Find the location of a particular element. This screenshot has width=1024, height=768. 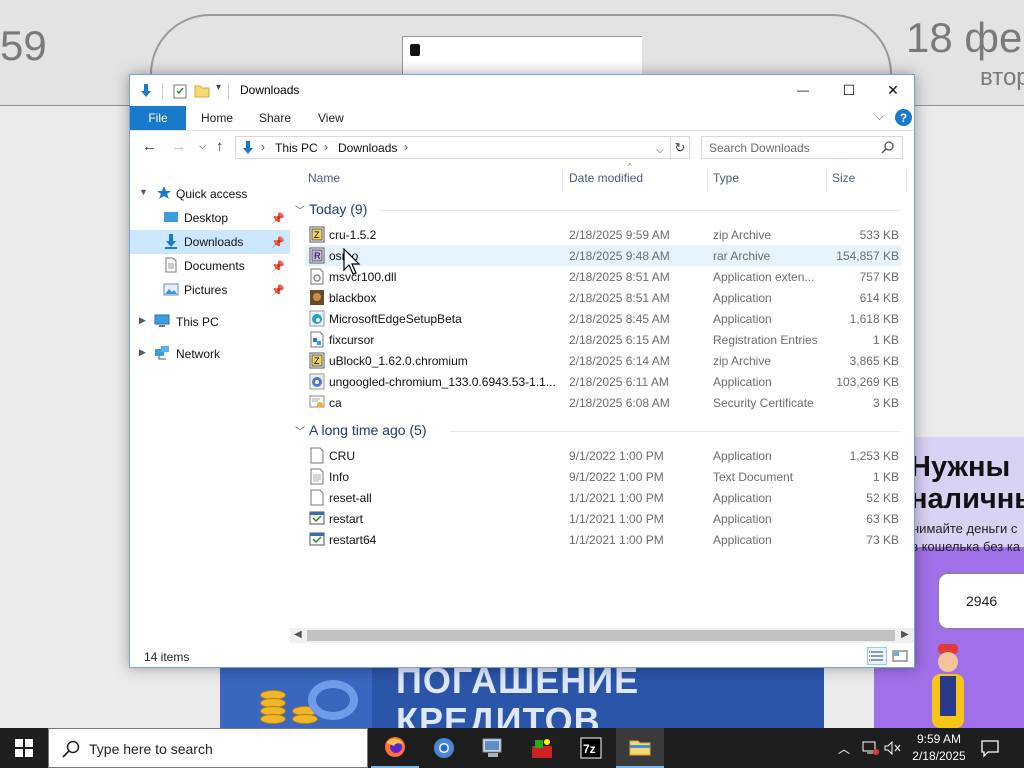

volume-muted-icon is located at coordinates (893, 748).